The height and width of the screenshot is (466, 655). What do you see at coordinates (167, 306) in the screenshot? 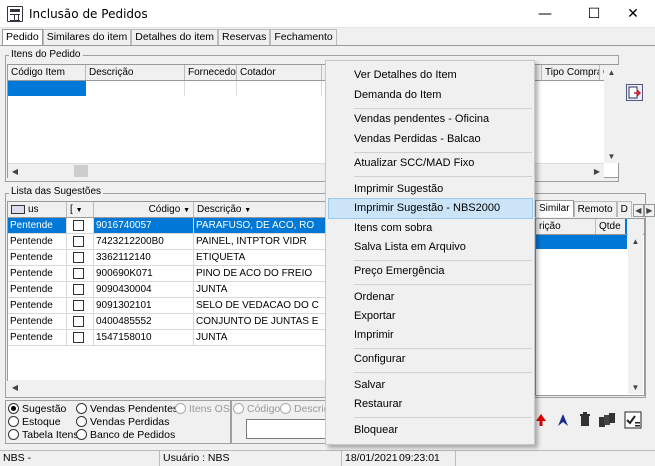
I see `table-row: Pentende 9091302101 SELO DE VEDACAO DO C` at bounding box center [167, 306].